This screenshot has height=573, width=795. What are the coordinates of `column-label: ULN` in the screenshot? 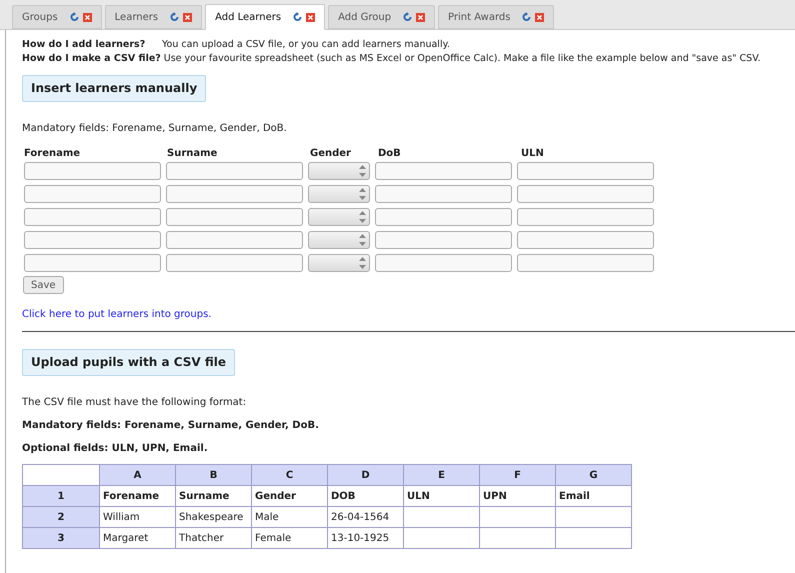 It's located at (533, 153).